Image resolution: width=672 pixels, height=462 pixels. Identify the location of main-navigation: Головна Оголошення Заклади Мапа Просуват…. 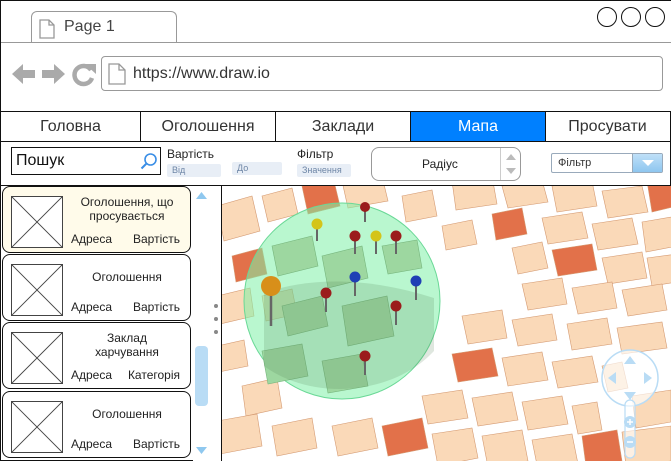
(336, 126).